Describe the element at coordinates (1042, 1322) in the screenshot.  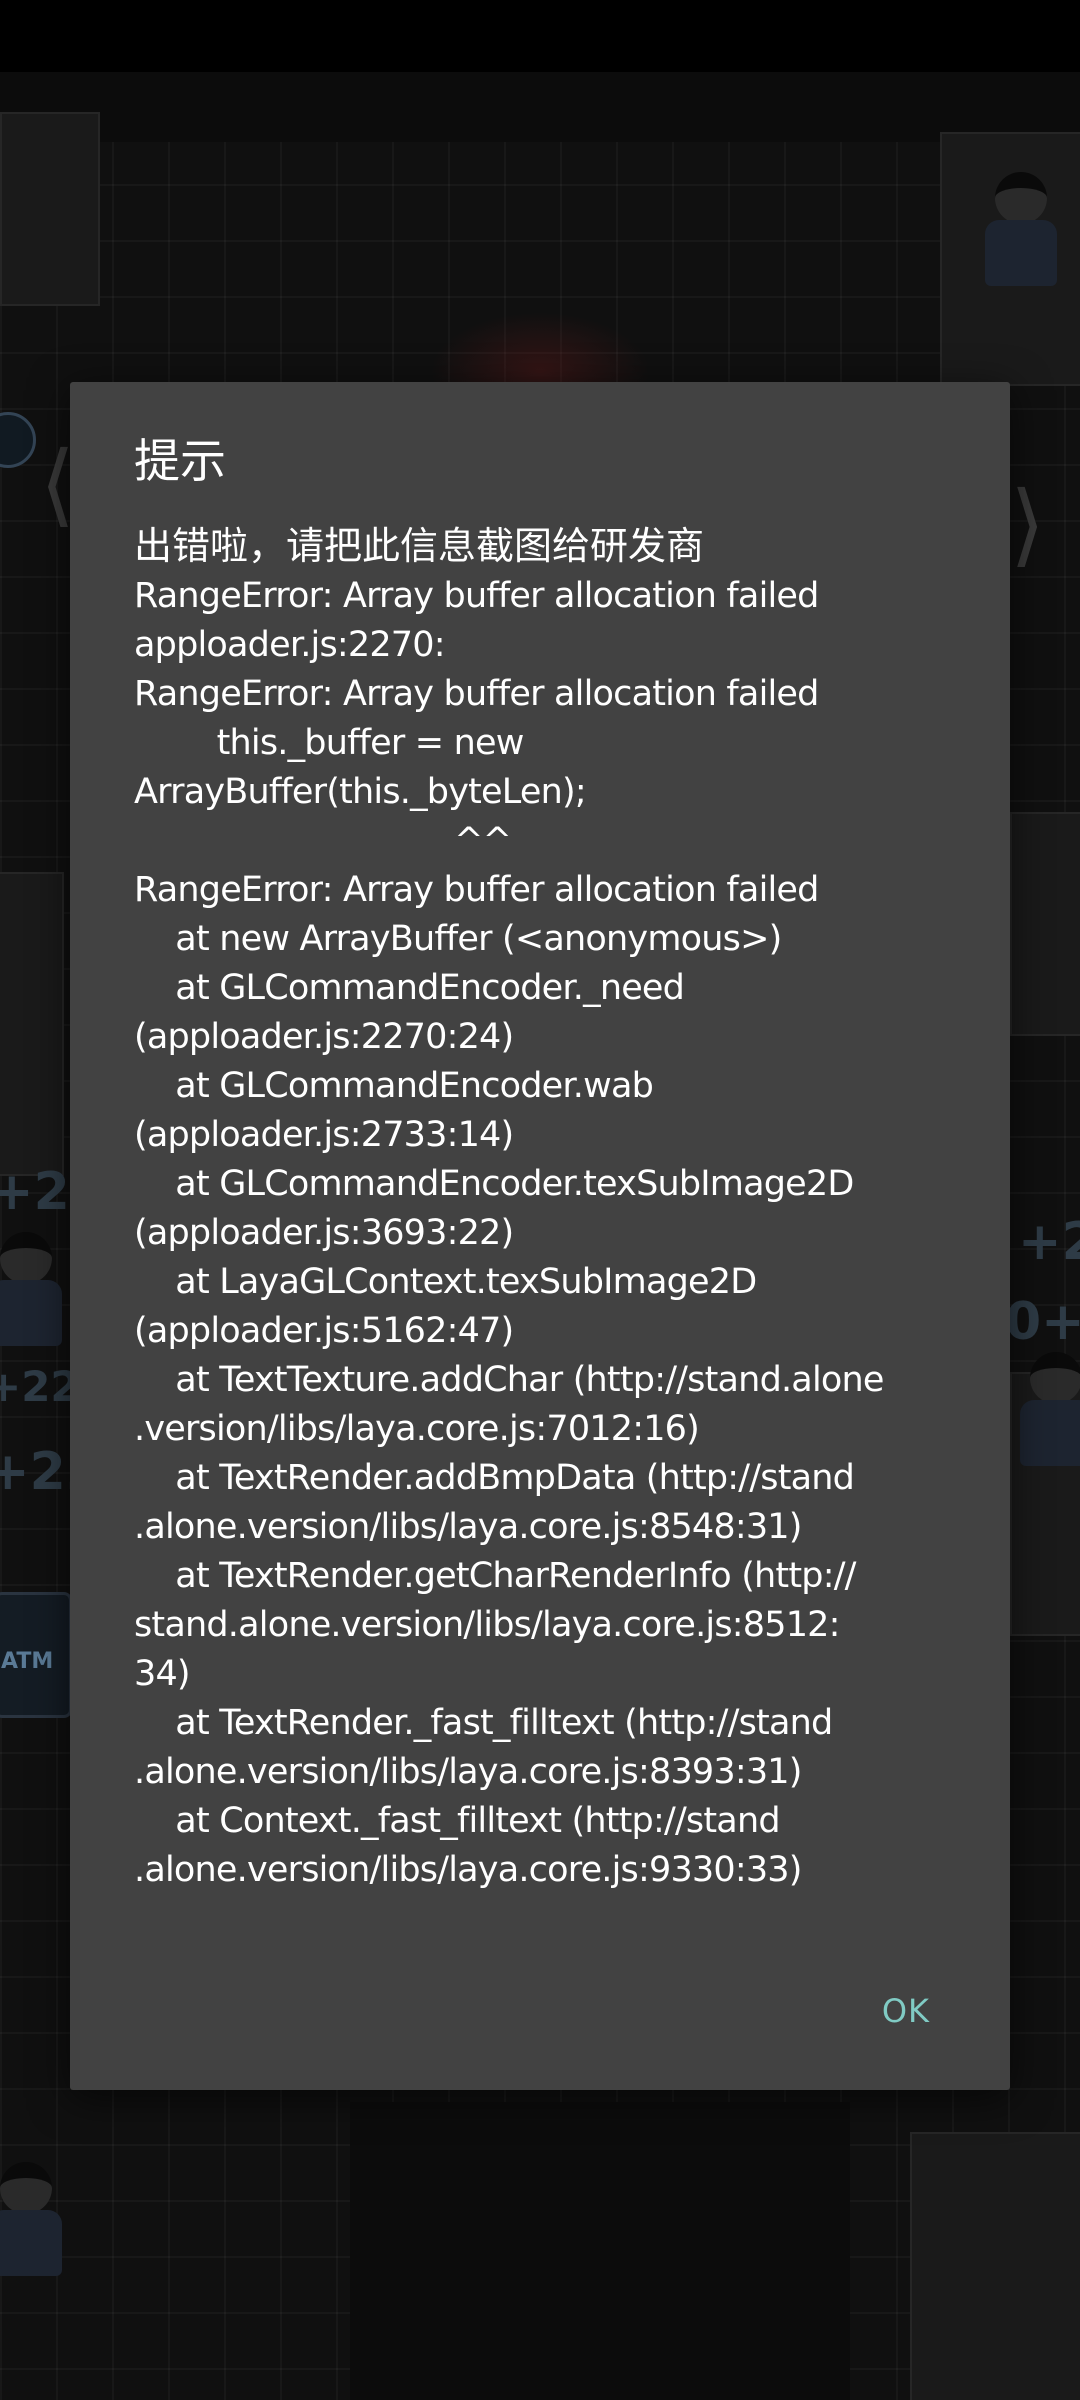
I see `floating-score: 0+2` at that location.